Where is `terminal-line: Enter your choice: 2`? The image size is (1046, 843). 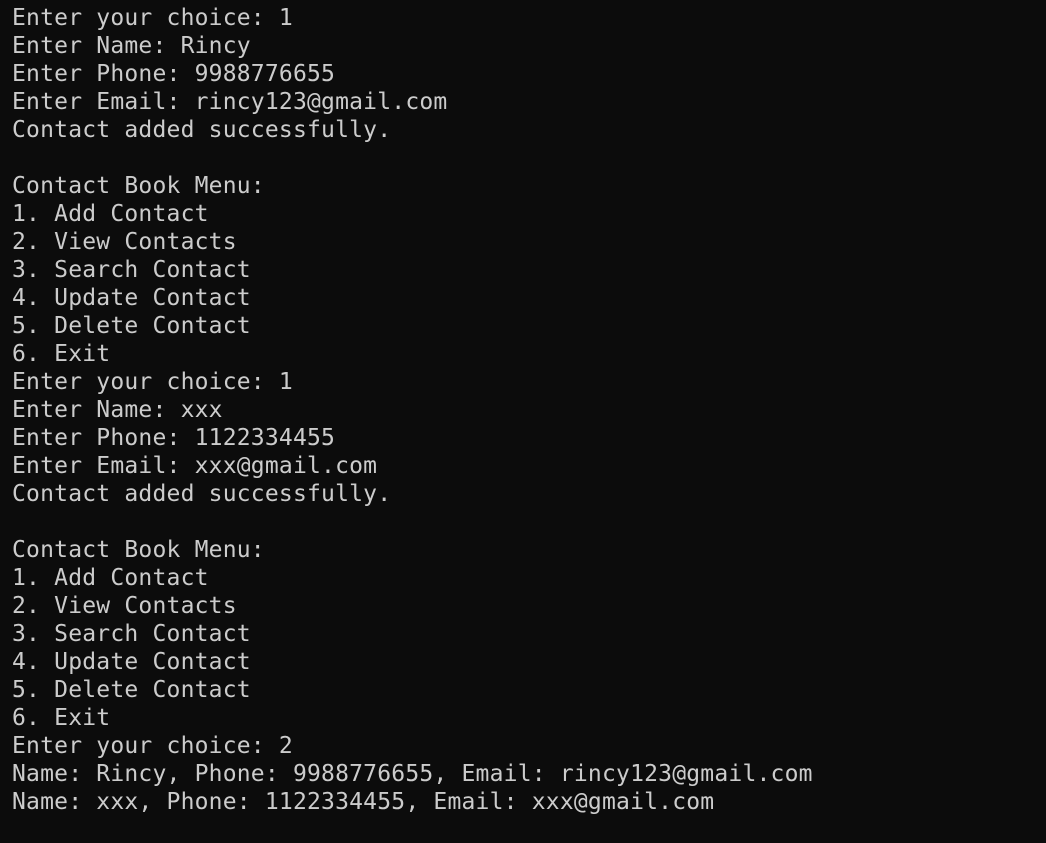 terminal-line: Enter your choice: 2 is located at coordinates (152, 746).